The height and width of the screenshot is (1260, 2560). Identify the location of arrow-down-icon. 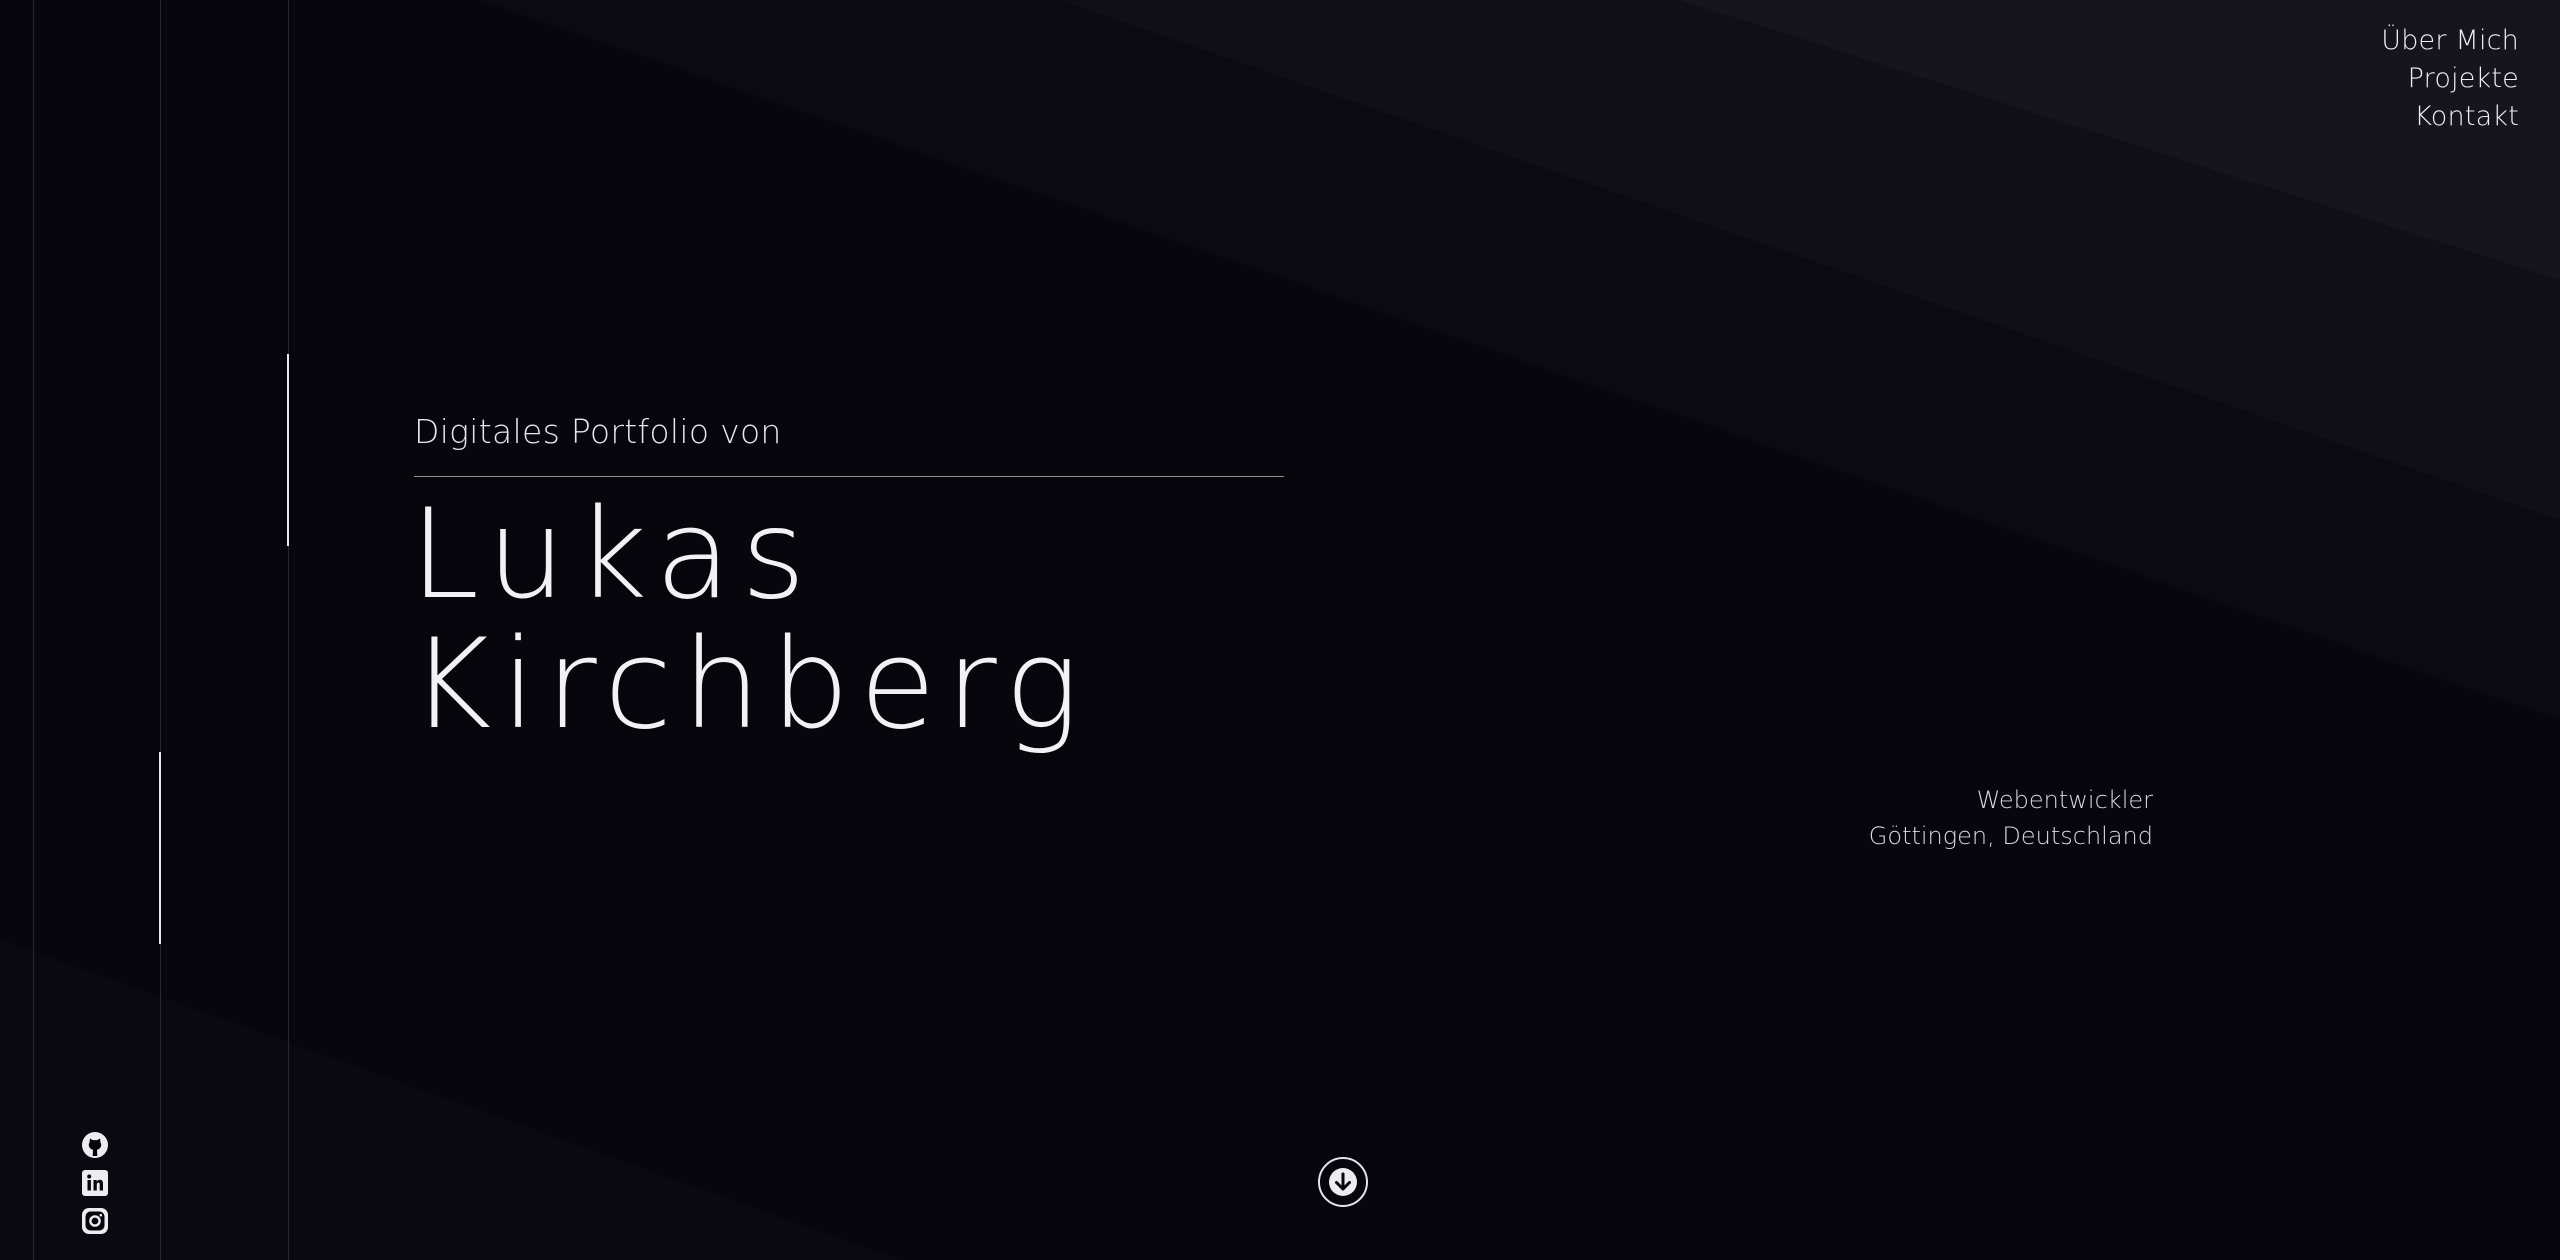
(1343, 1182).